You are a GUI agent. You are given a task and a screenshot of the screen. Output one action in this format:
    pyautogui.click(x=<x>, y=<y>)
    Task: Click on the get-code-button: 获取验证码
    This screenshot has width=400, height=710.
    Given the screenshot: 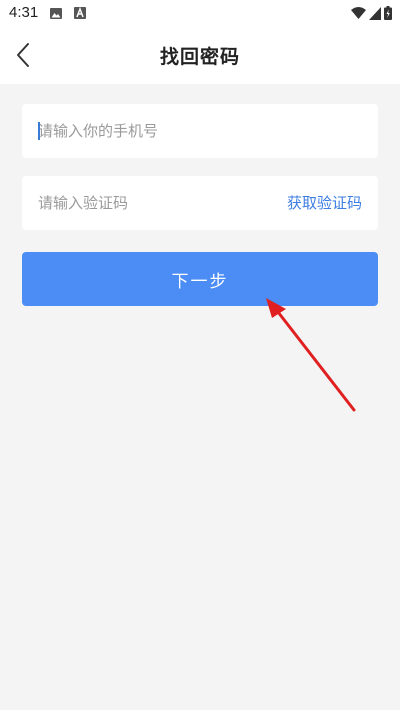 What is the action you would take?
    pyautogui.click(x=324, y=202)
    